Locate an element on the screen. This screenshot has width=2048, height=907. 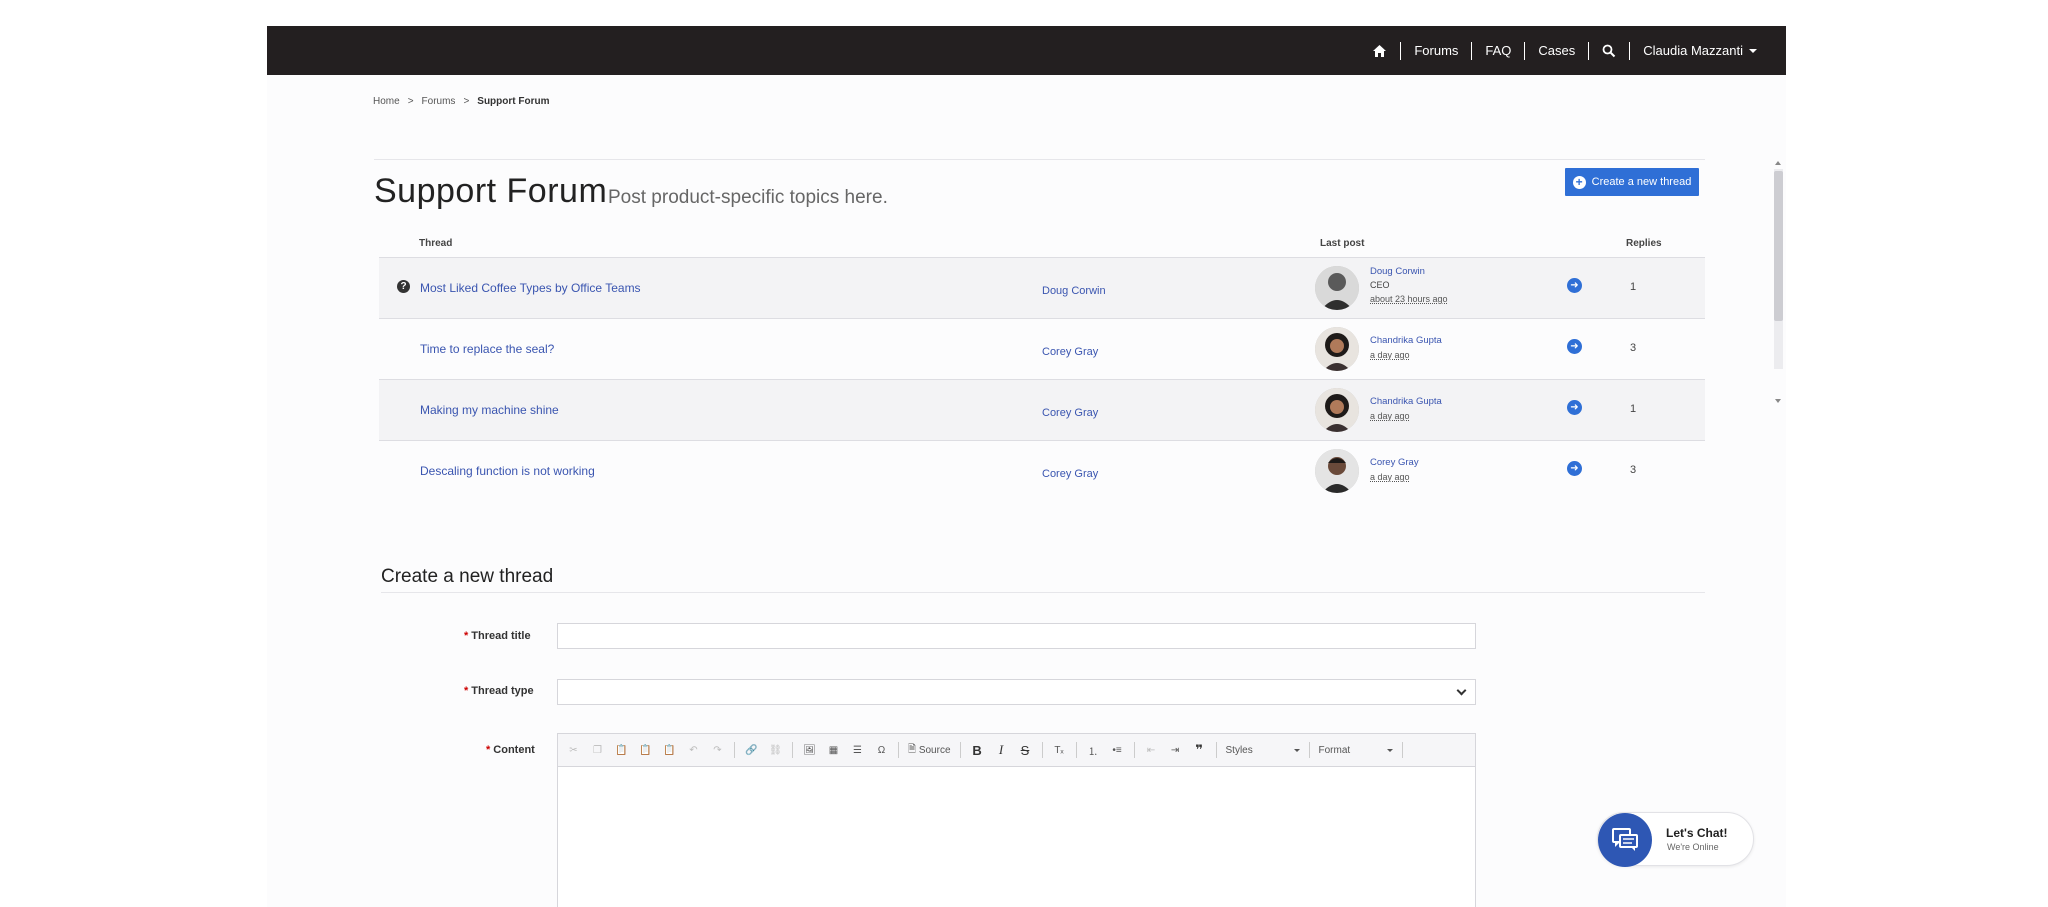
indent-icon: ⇥ is located at coordinates (1175, 750).